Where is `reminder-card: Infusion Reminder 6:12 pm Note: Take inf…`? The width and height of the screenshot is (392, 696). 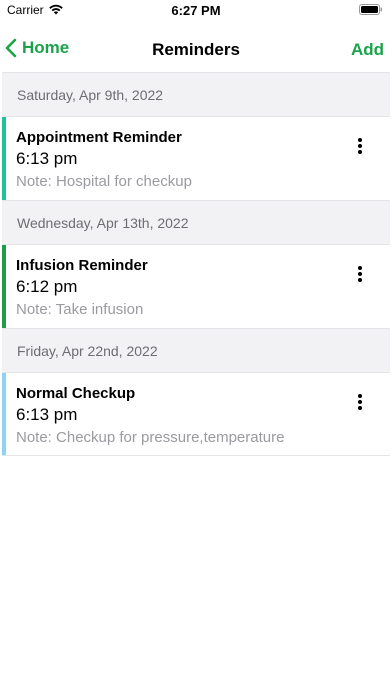
reminder-card: Infusion Reminder 6:12 pm Note: Take inf… is located at coordinates (196, 286).